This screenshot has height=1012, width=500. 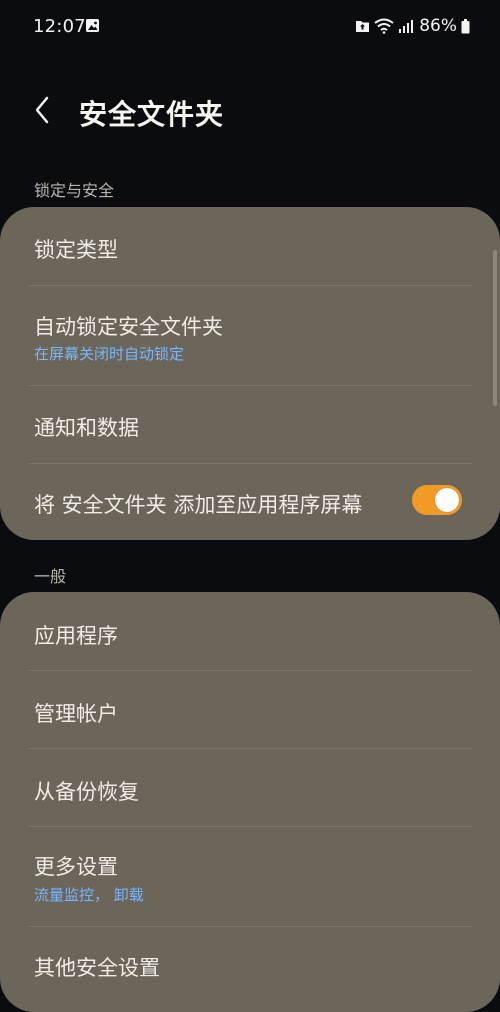 What do you see at coordinates (250, 969) in the screenshot?
I see `list-item-other-security: 其他安全设置` at bounding box center [250, 969].